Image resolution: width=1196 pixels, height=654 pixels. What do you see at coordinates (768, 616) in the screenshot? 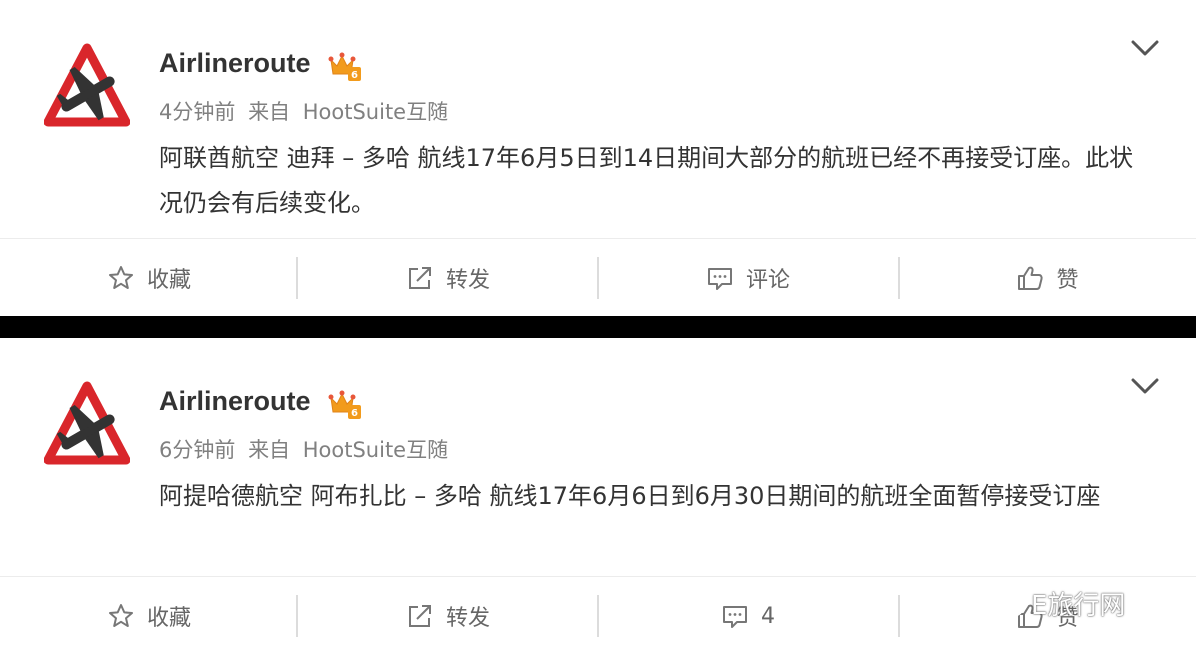
I see `comment-count: 4` at bounding box center [768, 616].